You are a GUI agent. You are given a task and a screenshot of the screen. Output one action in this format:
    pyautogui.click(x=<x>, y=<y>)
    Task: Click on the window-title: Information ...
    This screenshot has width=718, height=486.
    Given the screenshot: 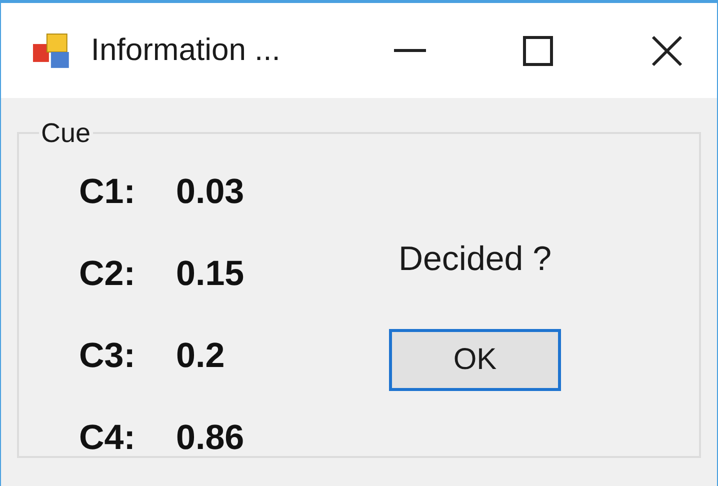 What is the action you would take?
    pyautogui.click(x=186, y=50)
    